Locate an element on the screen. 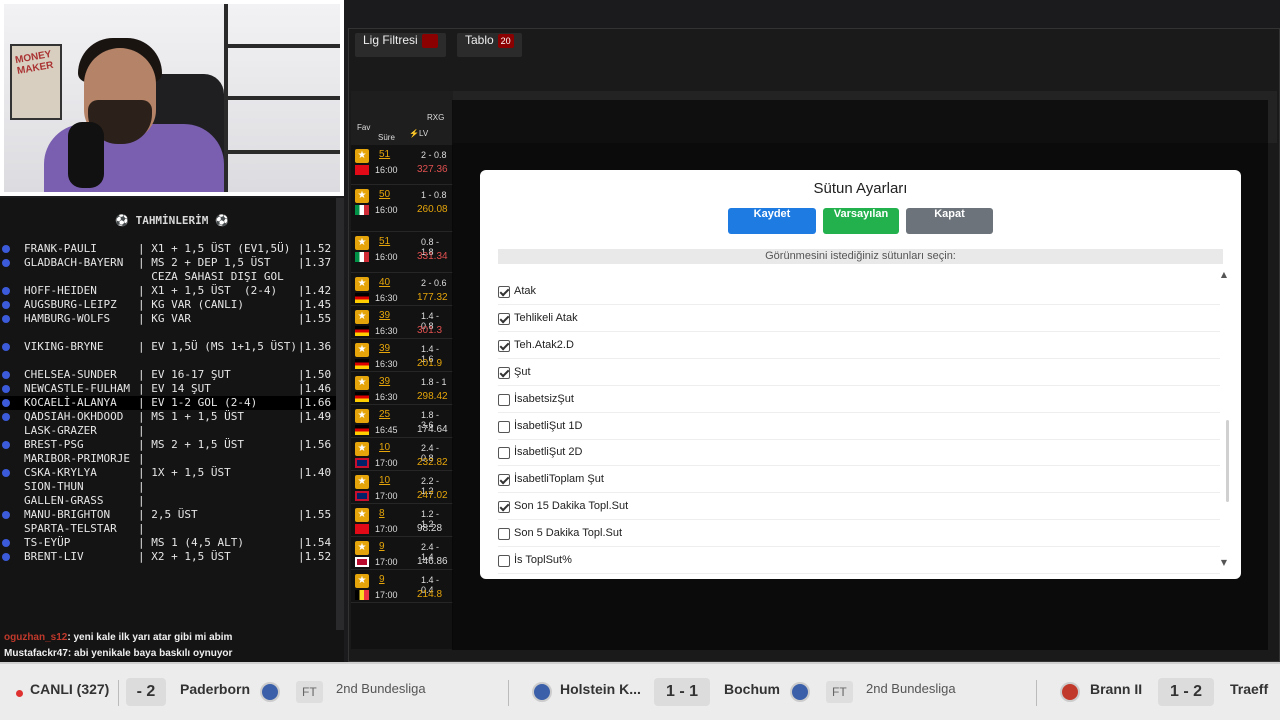 The height and width of the screenshot is (720, 1280). tab-league-filter: Lig Filtresi is located at coordinates (400, 45).